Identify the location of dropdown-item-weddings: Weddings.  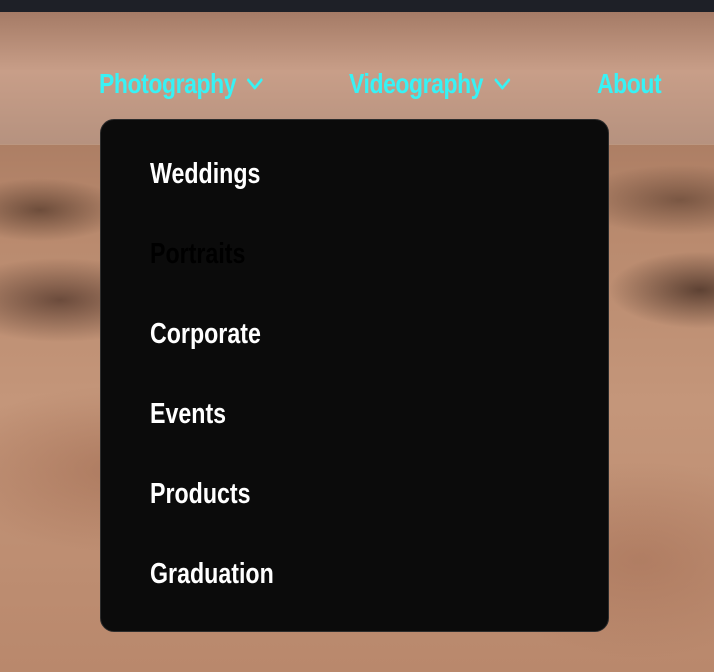
(205, 174).